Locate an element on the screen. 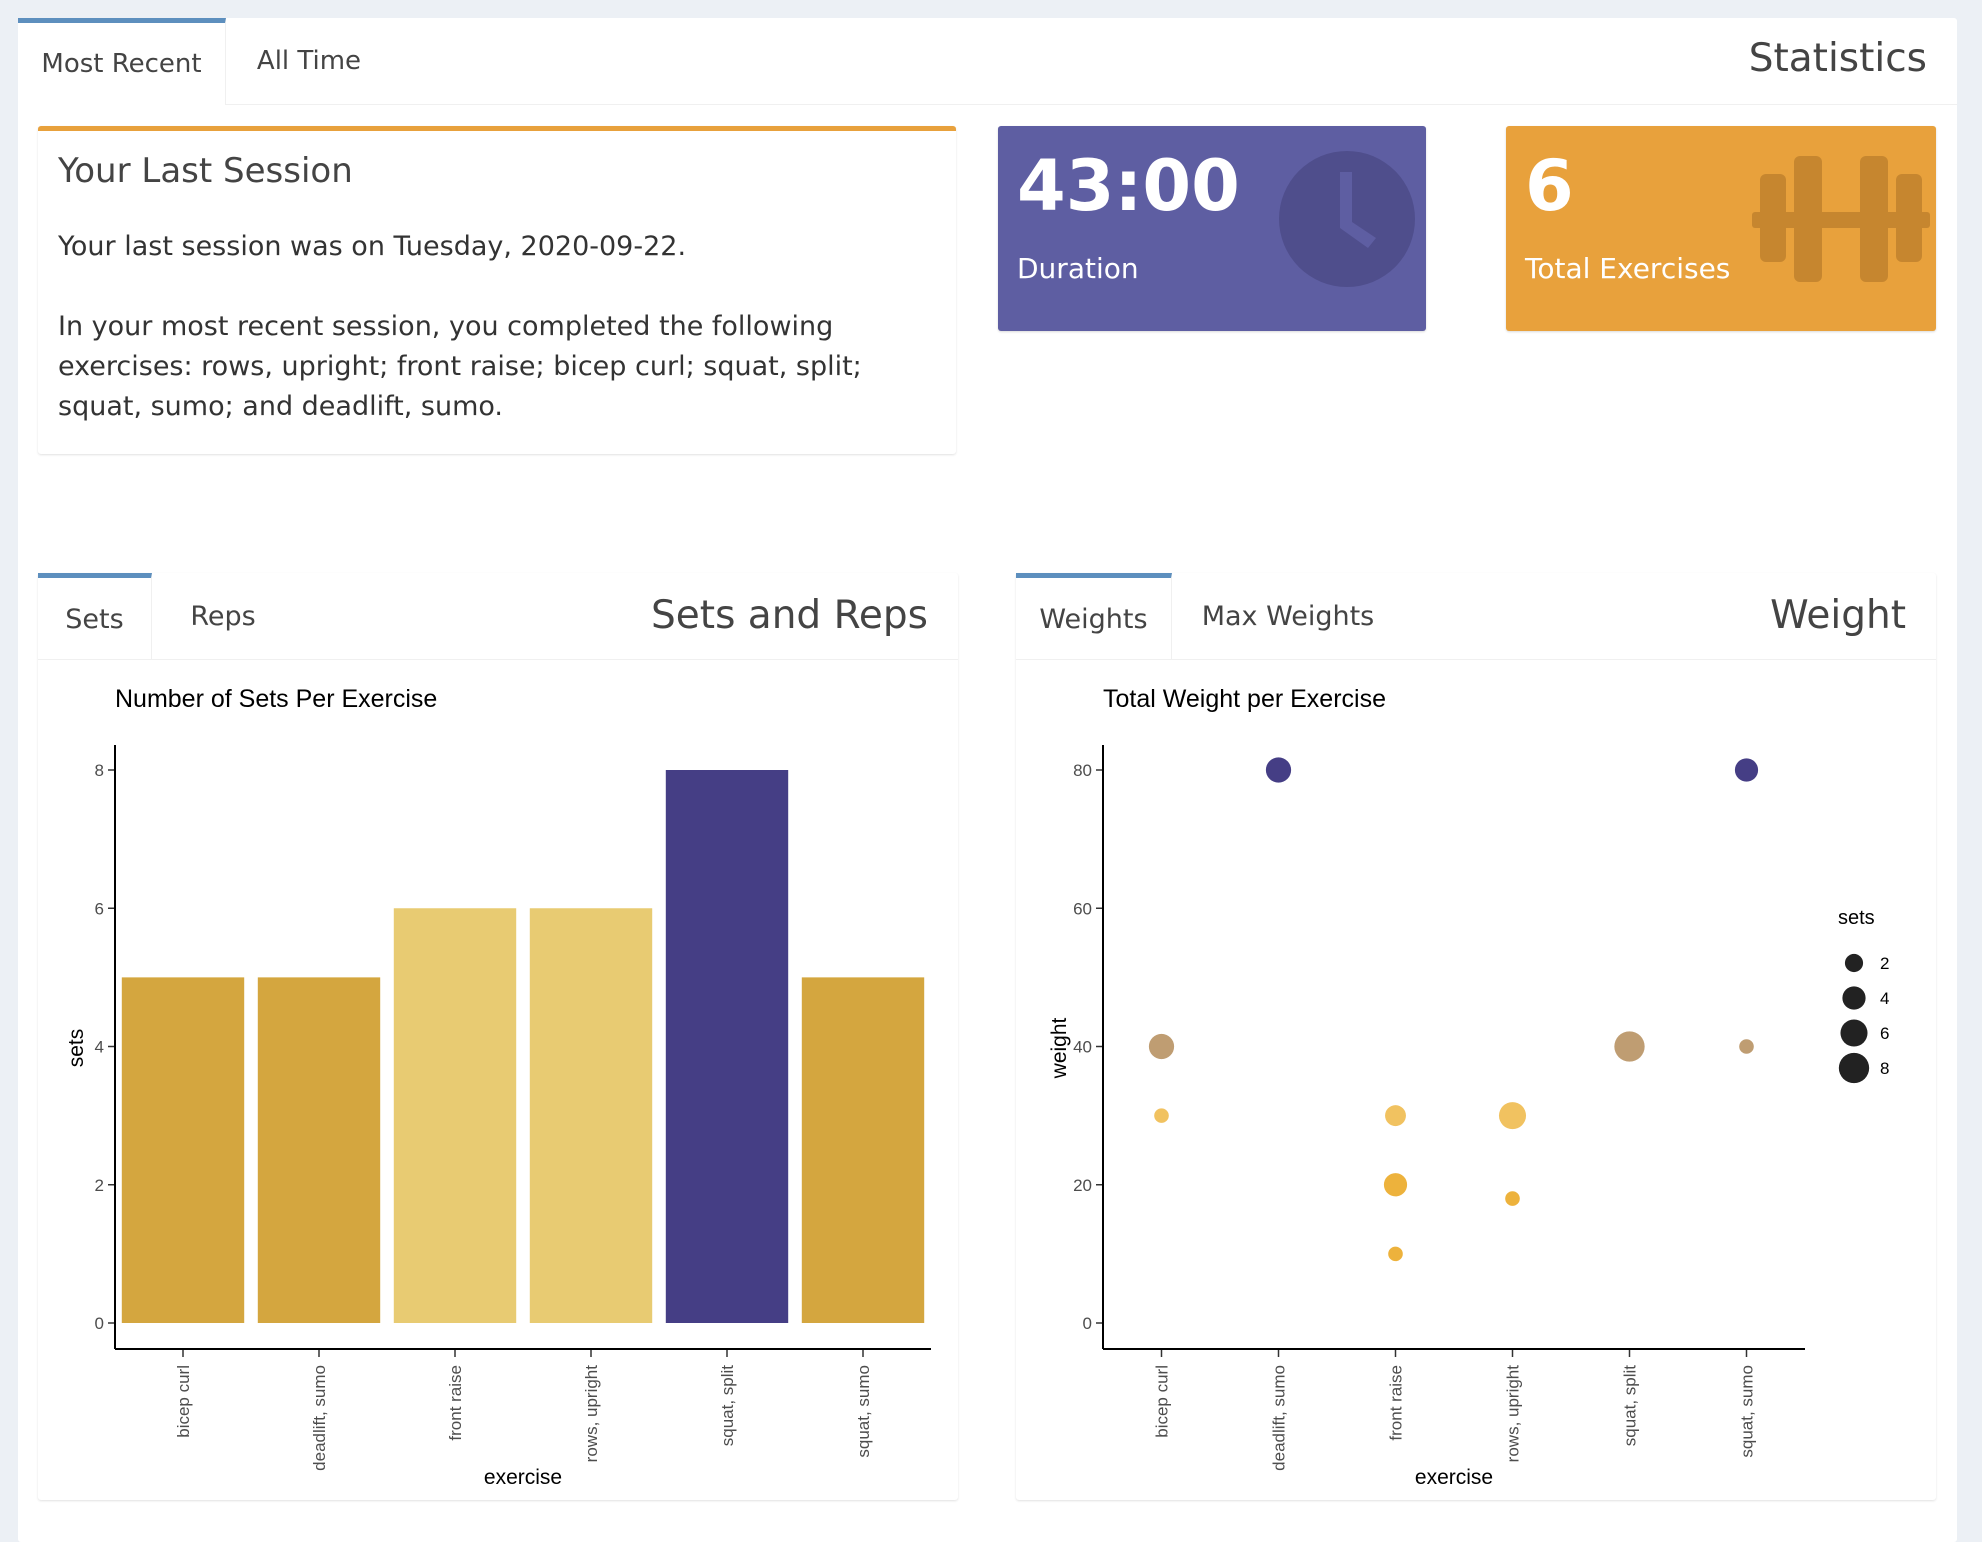  clock-icon is located at coordinates (1347, 219).